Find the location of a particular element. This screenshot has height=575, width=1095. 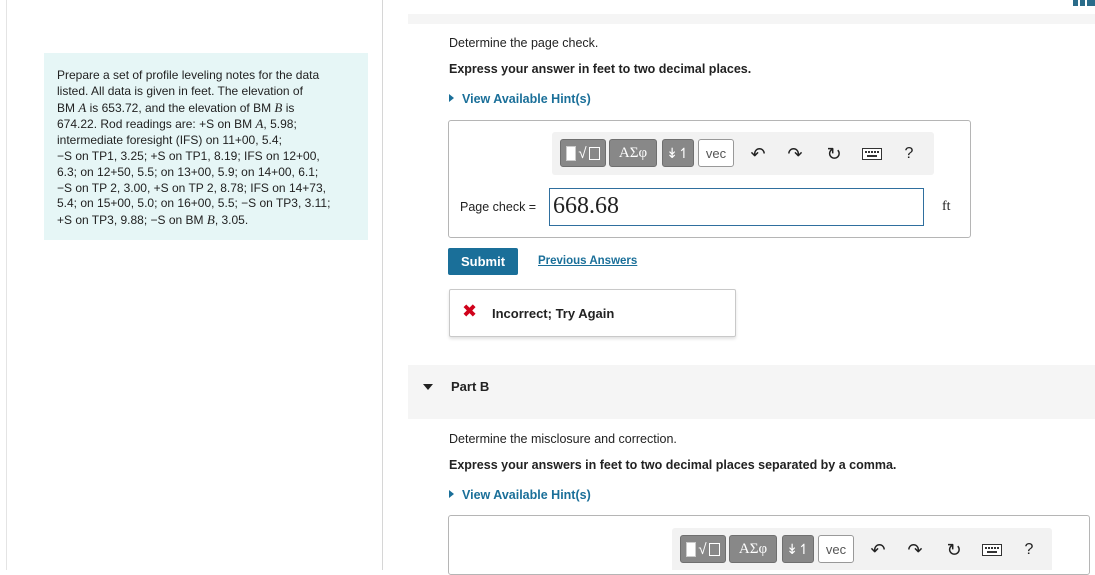

feedback-box: ✖ Incorrect; Try Again is located at coordinates (592, 313).